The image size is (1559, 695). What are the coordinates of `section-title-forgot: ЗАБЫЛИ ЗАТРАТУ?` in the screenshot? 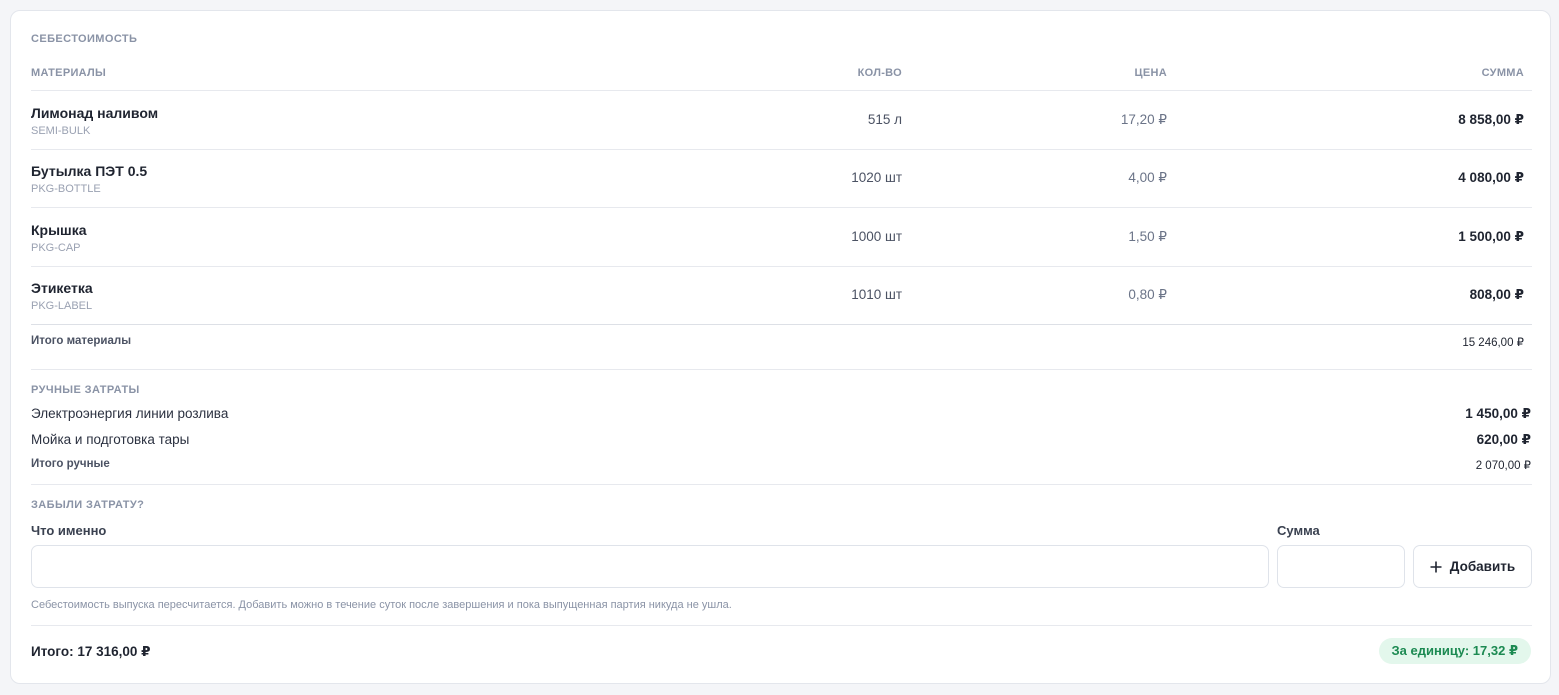 It's located at (88, 505).